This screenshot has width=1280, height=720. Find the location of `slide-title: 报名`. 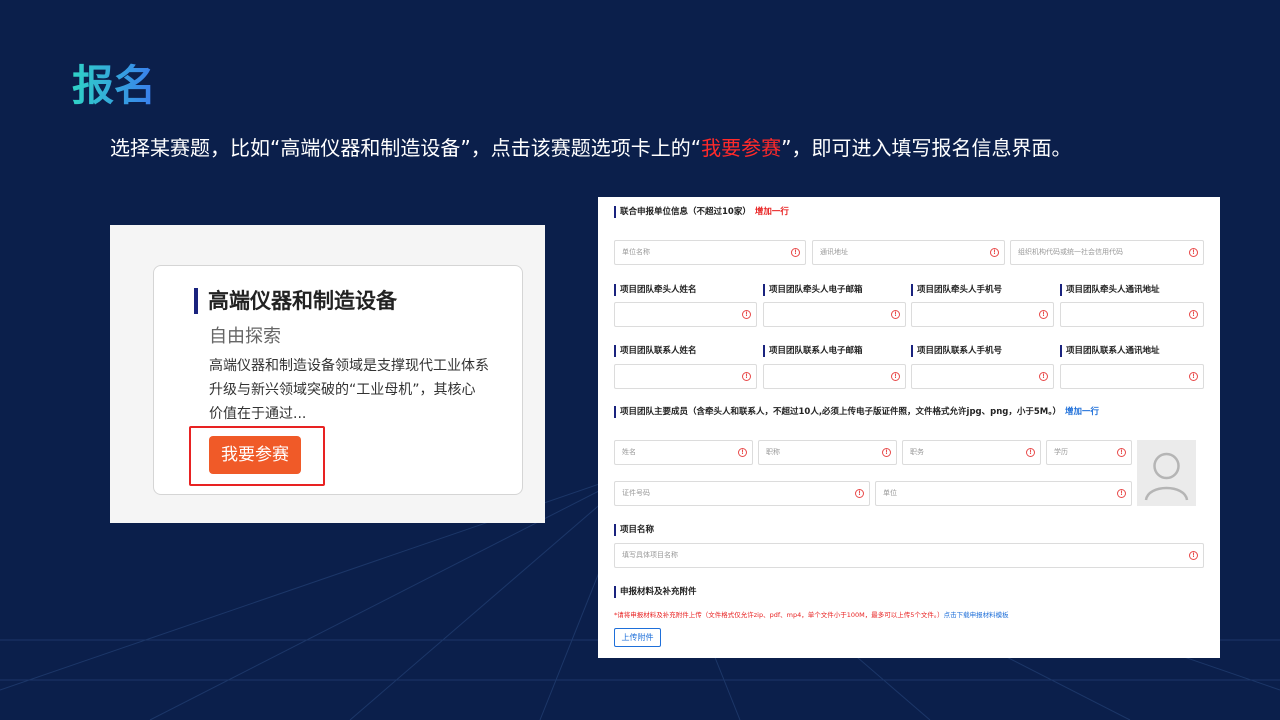

slide-title: 报名 is located at coordinates (114, 86).